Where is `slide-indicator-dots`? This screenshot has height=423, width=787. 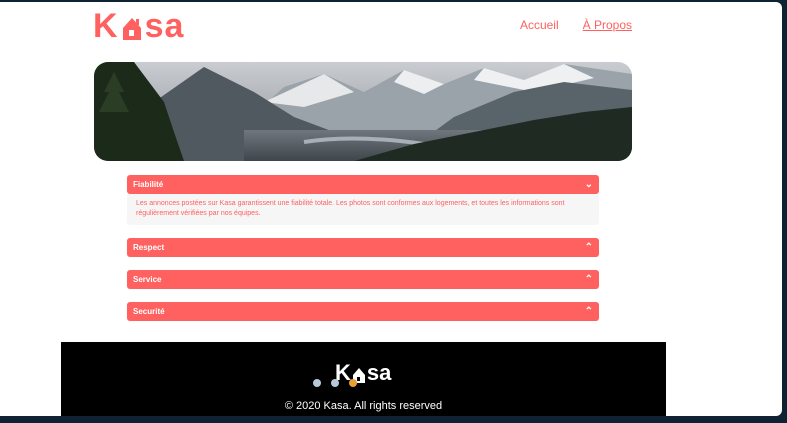
slide-indicator-dots is located at coordinates (335, 383).